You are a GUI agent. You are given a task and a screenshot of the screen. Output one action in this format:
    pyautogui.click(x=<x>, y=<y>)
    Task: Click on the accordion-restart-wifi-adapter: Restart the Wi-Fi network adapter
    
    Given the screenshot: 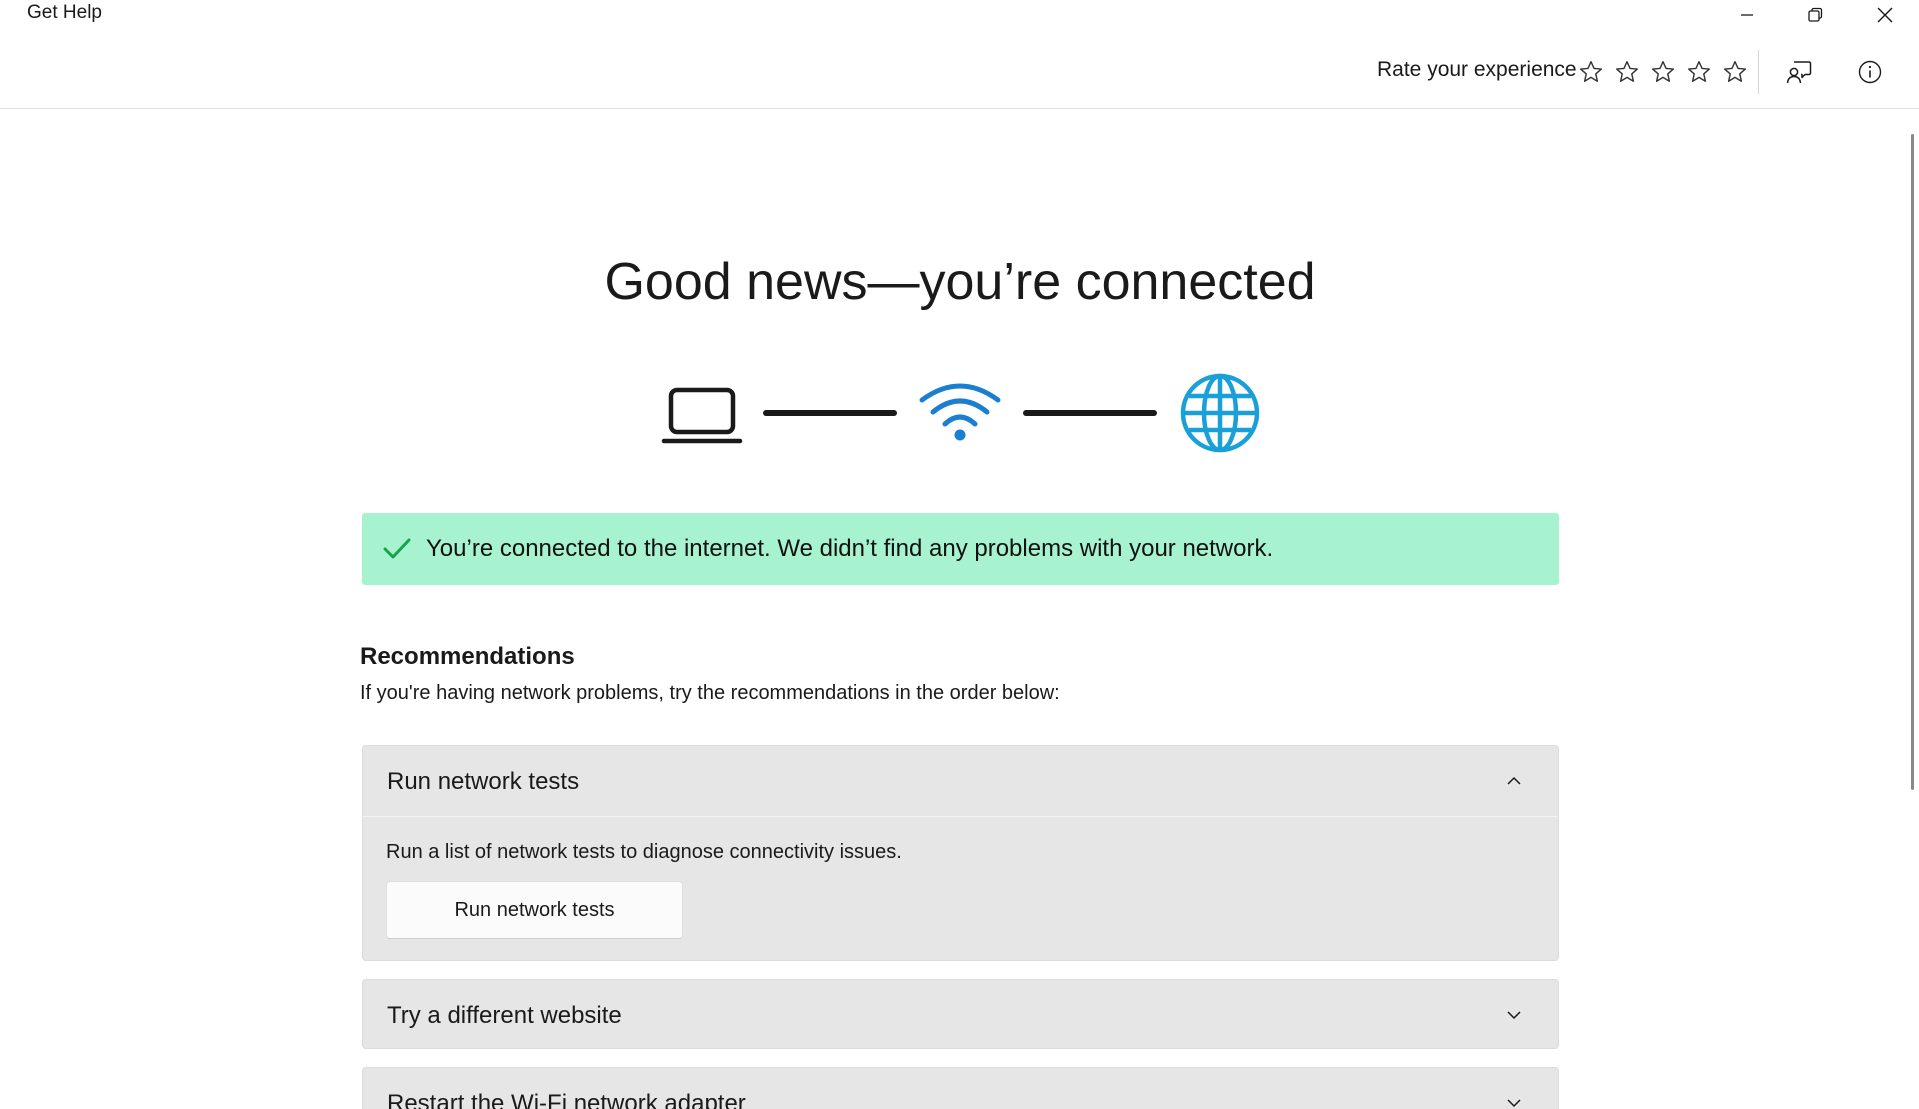 What is the action you would take?
    pyautogui.click(x=960, y=1088)
    